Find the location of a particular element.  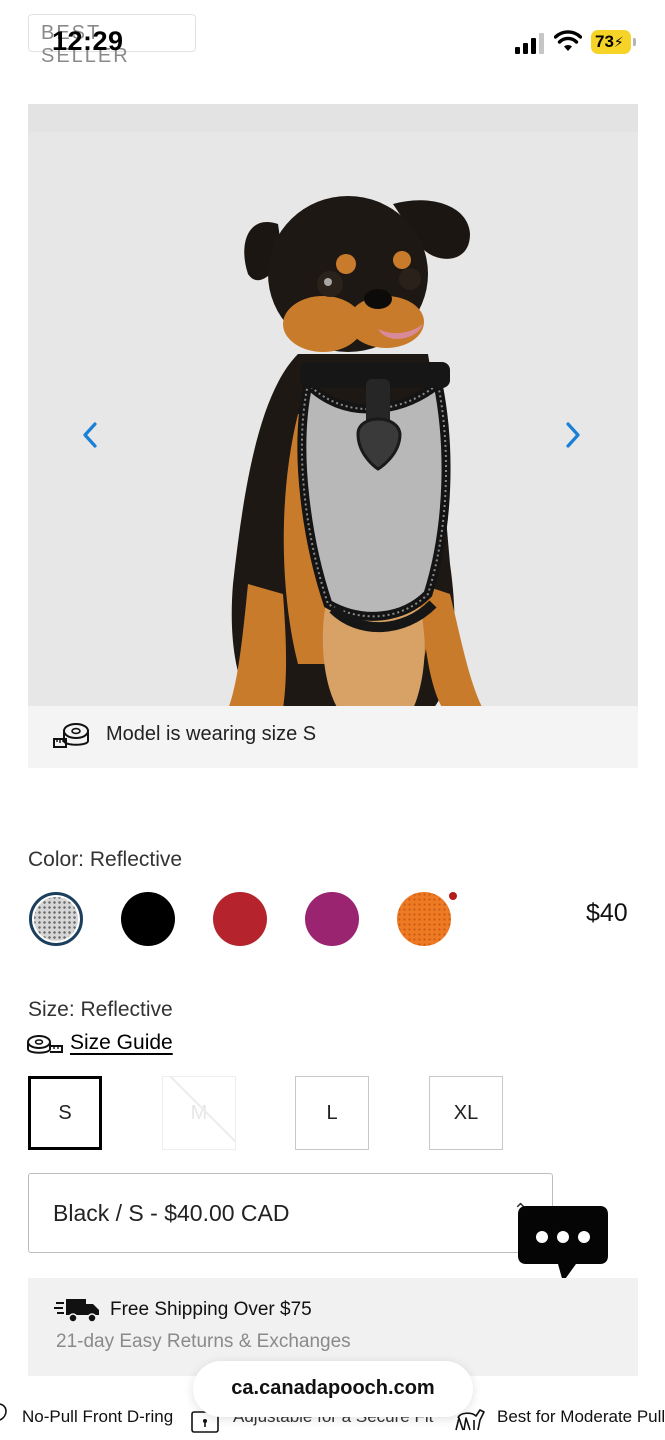

new-color-indicator is located at coordinates (453, 896).